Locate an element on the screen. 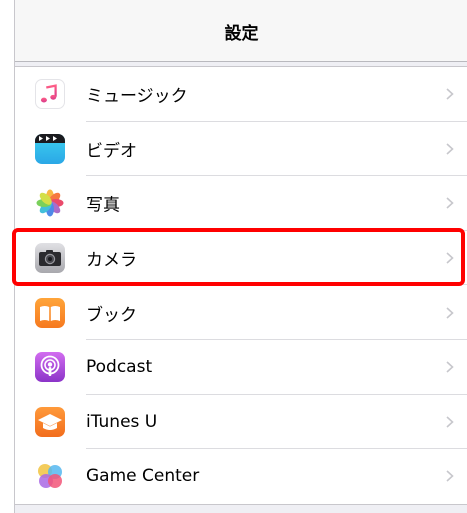  music-icon is located at coordinates (50, 94).